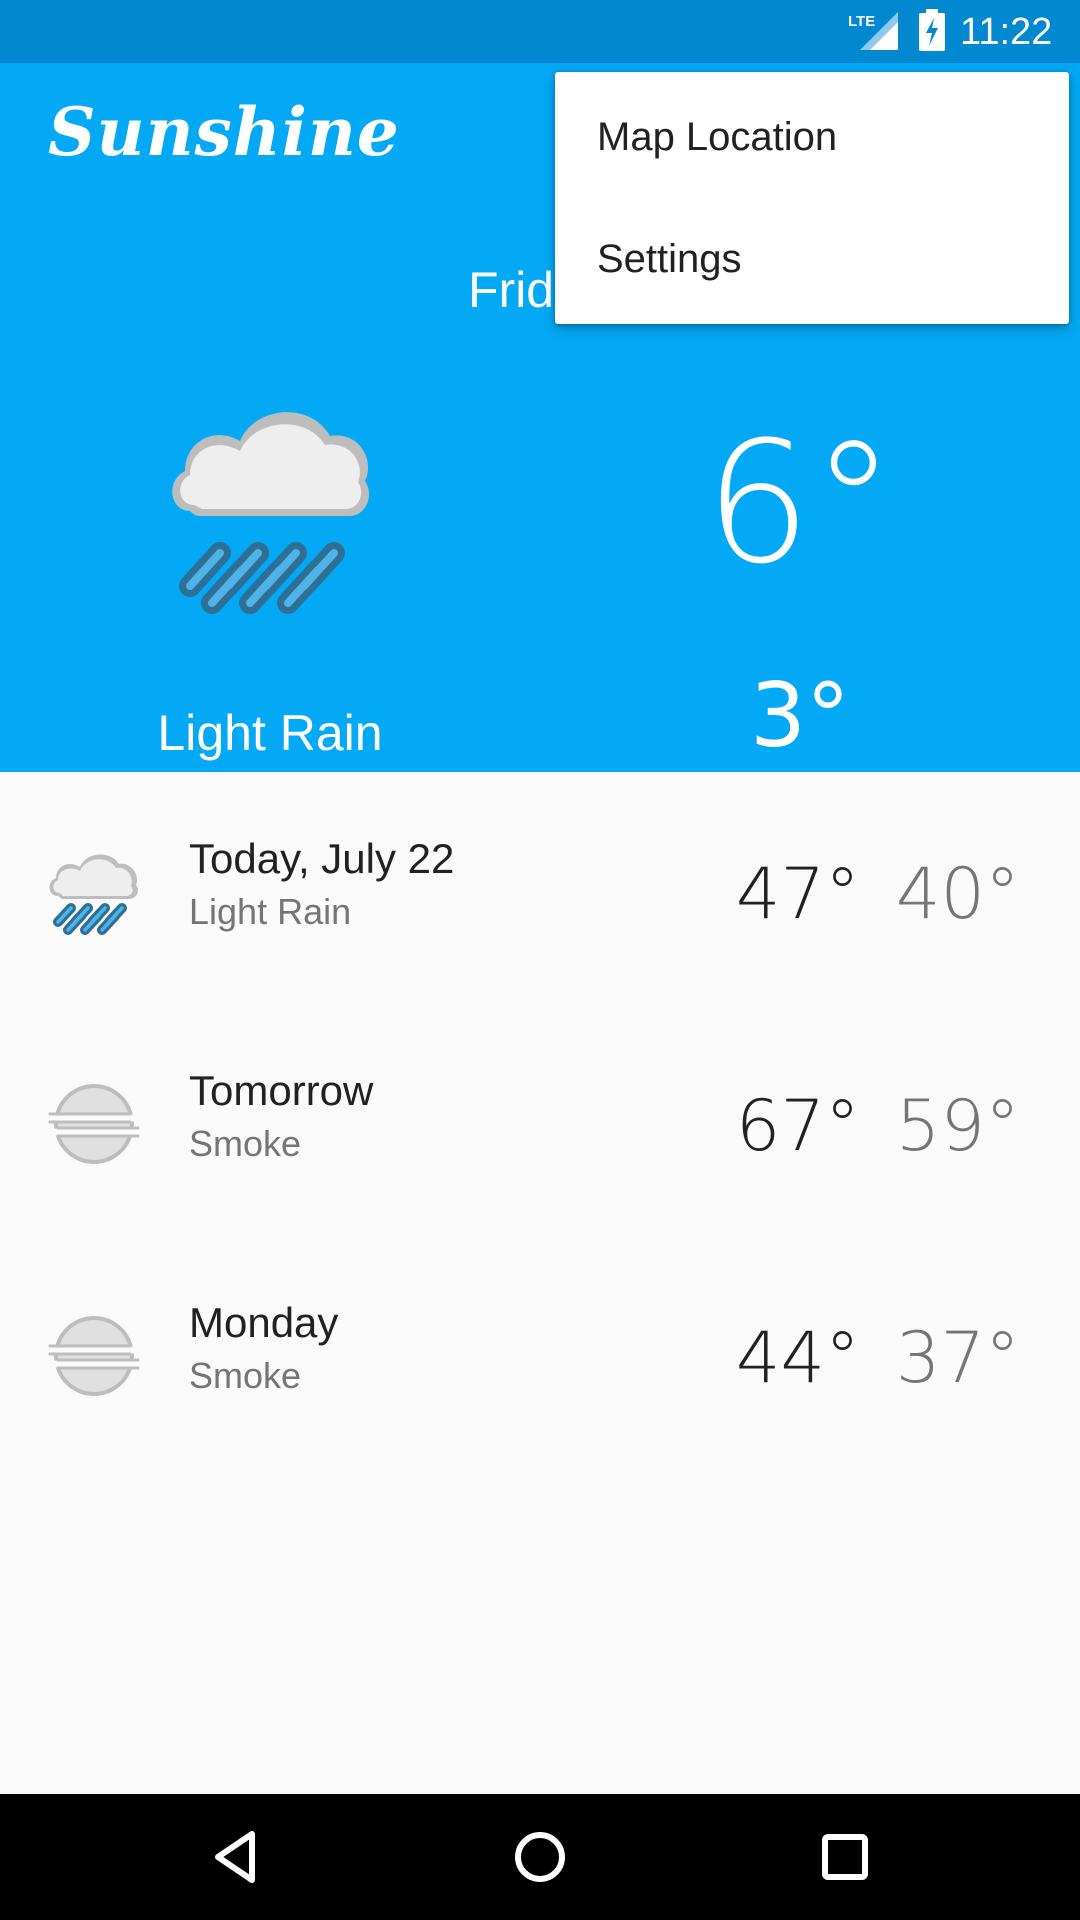 The height and width of the screenshot is (1920, 1080). What do you see at coordinates (511, 290) in the screenshot?
I see `today-date: Frid` at bounding box center [511, 290].